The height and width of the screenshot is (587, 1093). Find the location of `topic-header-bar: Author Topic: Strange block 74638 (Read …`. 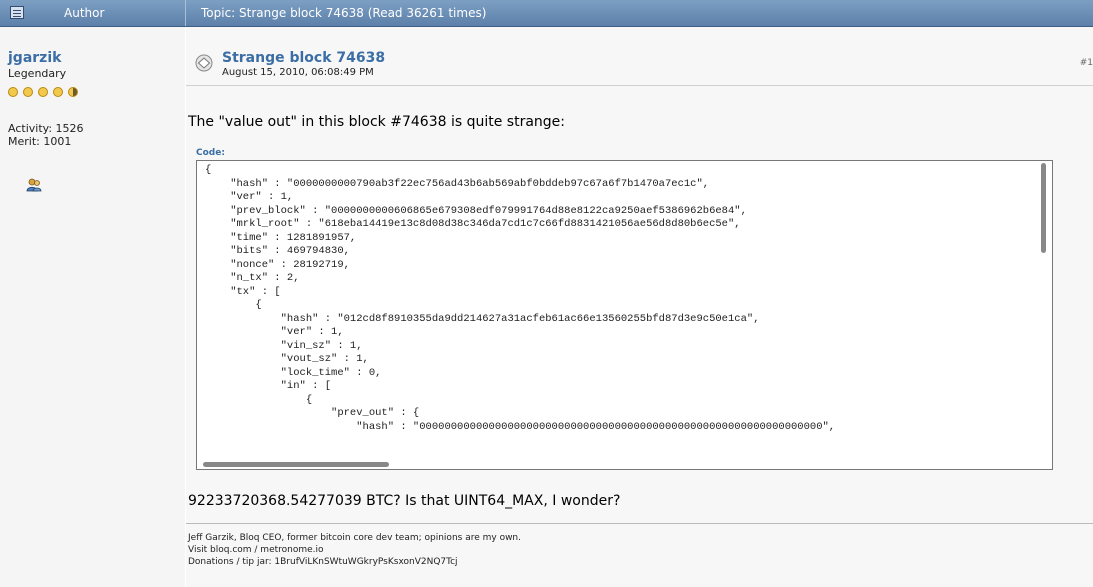

topic-header-bar: Author Topic: Strange block 74638 (Read … is located at coordinates (546, 13).